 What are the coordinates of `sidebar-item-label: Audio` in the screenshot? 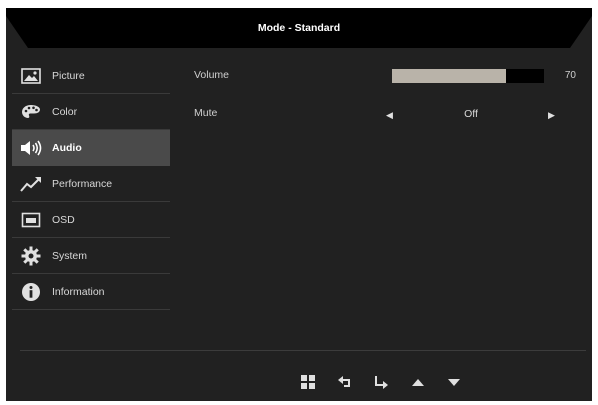 It's located at (67, 147).